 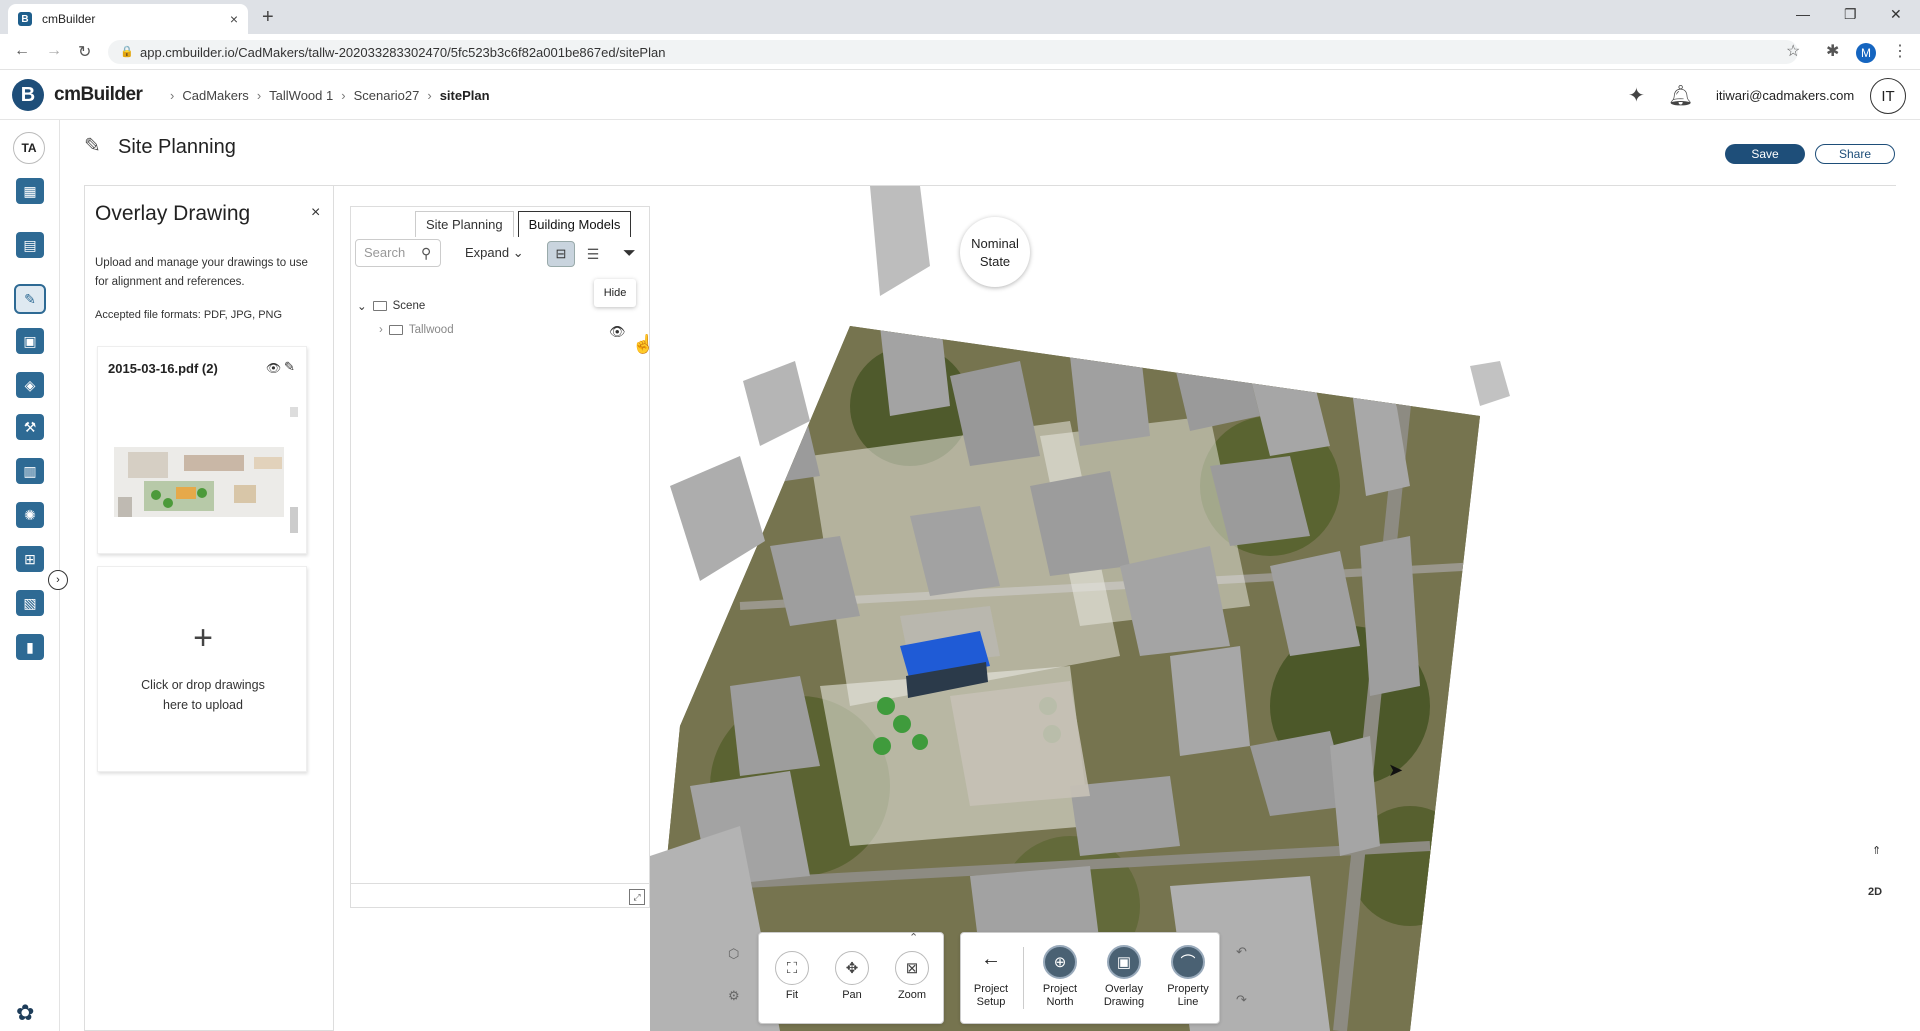 What do you see at coordinates (1793, 51) in the screenshot?
I see `bookmark-star-icon: ☆` at bounding box center [1793, 51].